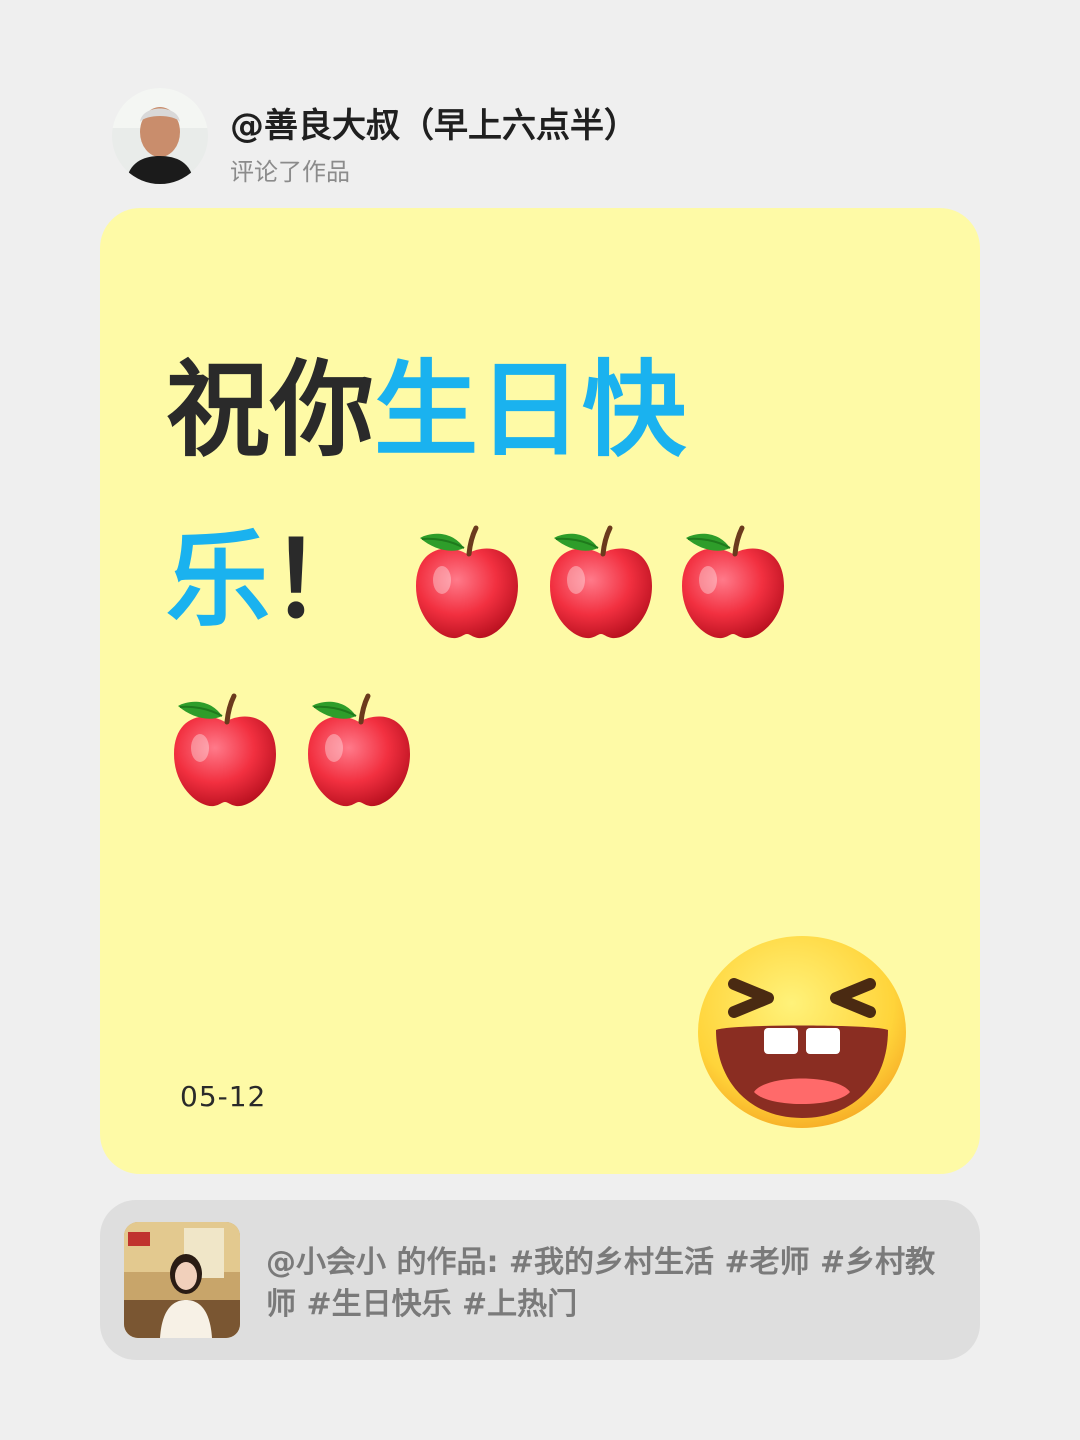  I want to click on laughing-face-emoji, so click(802, 1032).